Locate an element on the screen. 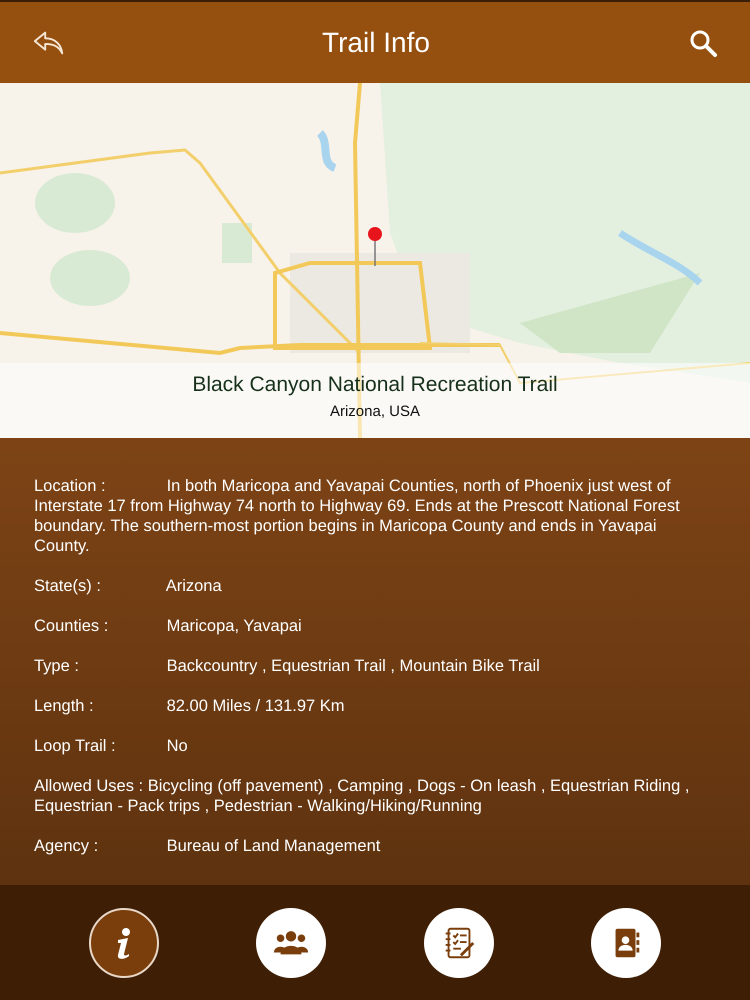  detail-row-text: State(s) : Arizona is located at coordinates (128, 586).